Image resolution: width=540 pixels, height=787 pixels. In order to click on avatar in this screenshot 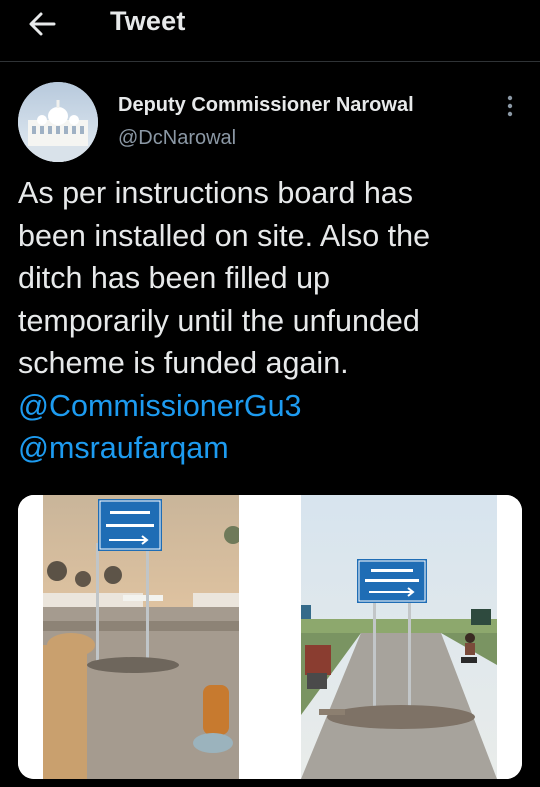, I will do `click(58, 122)`.